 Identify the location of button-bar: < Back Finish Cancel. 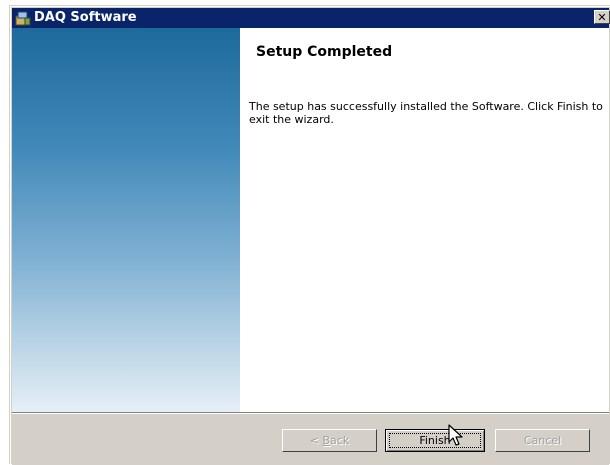
(310, 438).